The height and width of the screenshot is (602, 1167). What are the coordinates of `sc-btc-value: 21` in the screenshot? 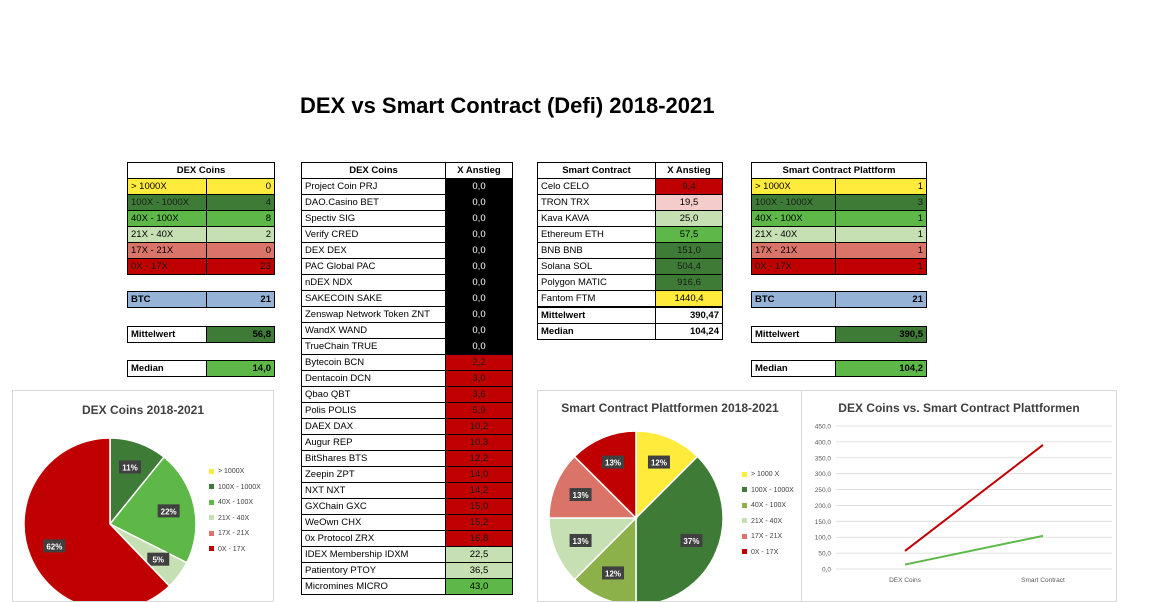 It's located at (881, 299).